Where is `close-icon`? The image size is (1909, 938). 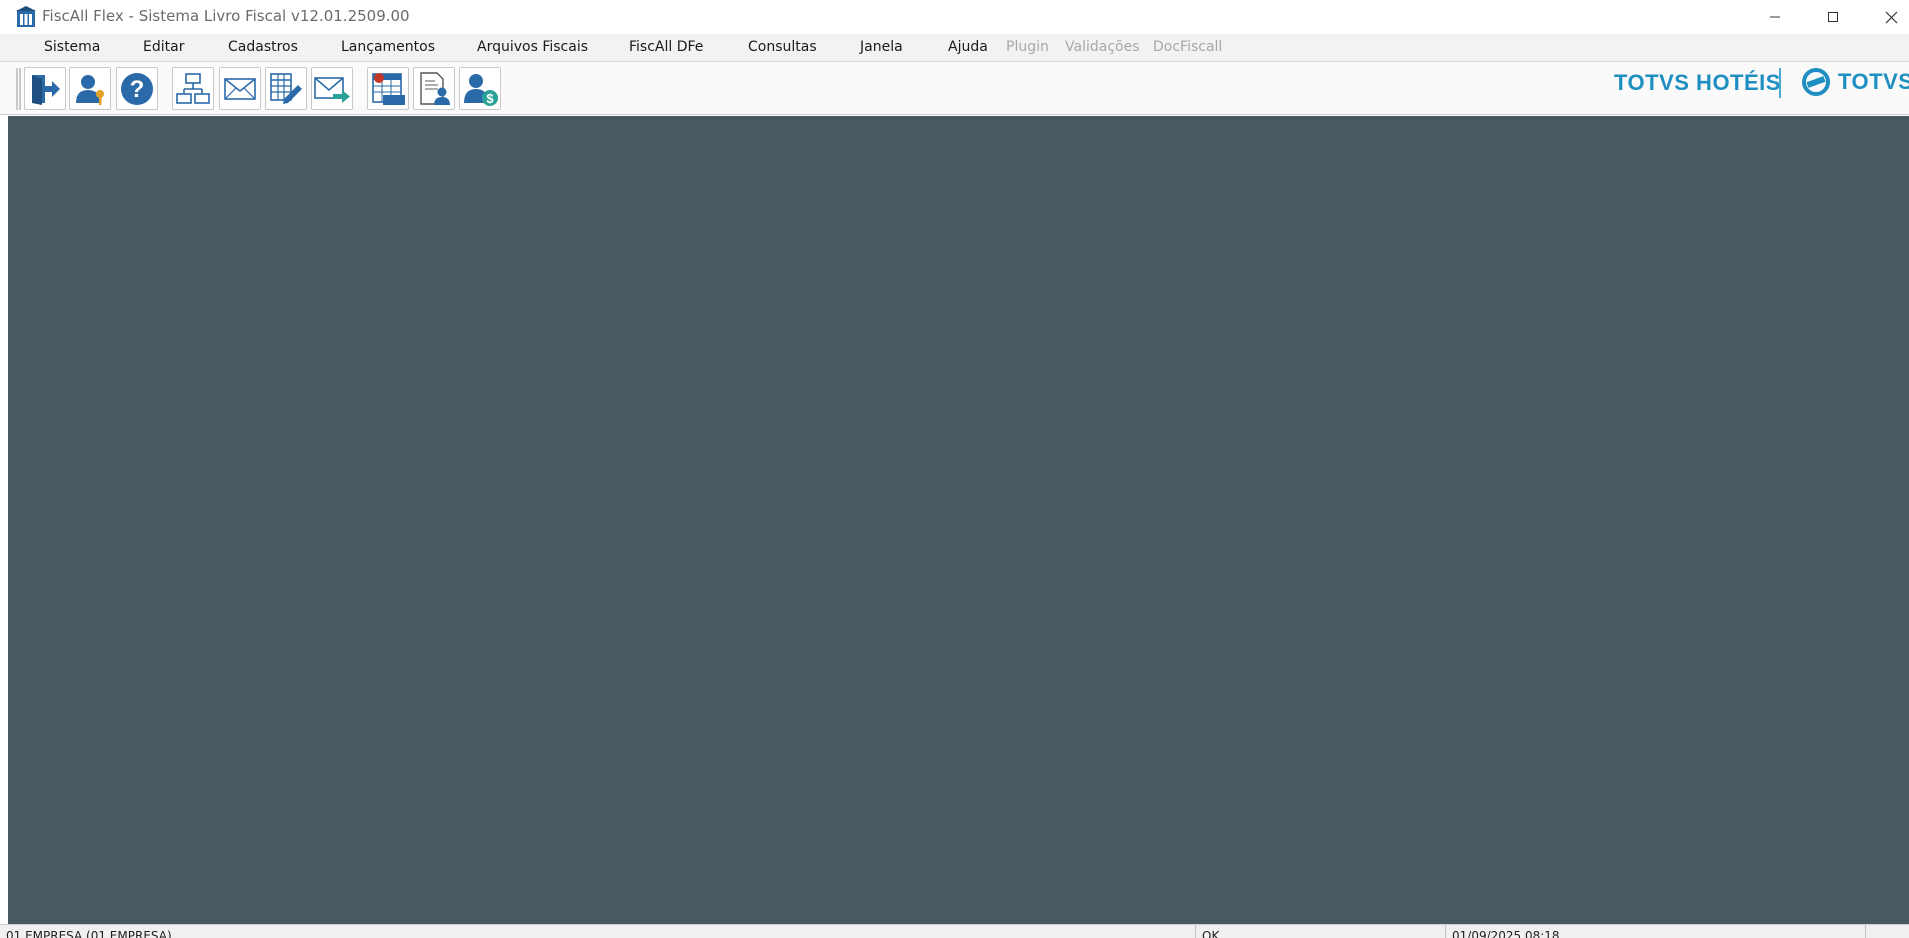 close-icon is located at coordinates (1891, 17).